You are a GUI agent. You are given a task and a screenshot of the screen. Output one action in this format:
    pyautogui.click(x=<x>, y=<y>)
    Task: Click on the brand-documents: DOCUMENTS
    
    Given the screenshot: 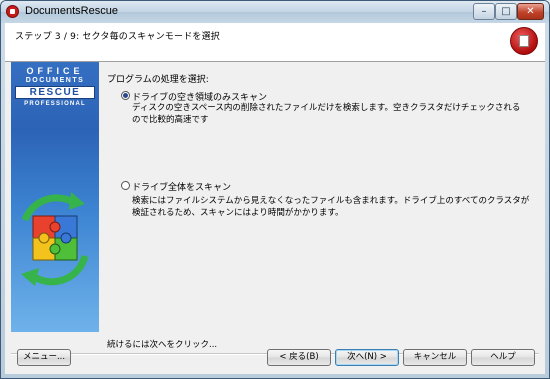 What is the action you would take?
    pyautogui.click(x=55, y=80)
    